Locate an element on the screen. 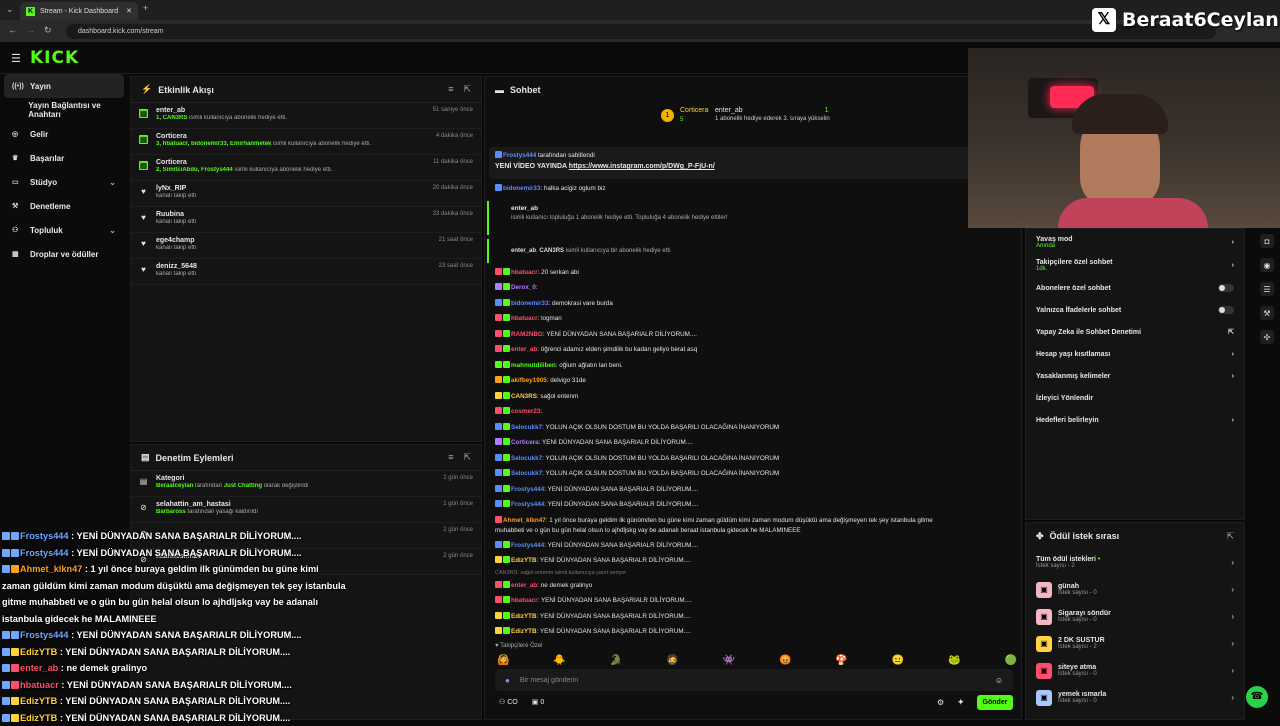 The image size is (1280, 726). wrench-icon: ⚒ is located at coordinates (1267, 313).